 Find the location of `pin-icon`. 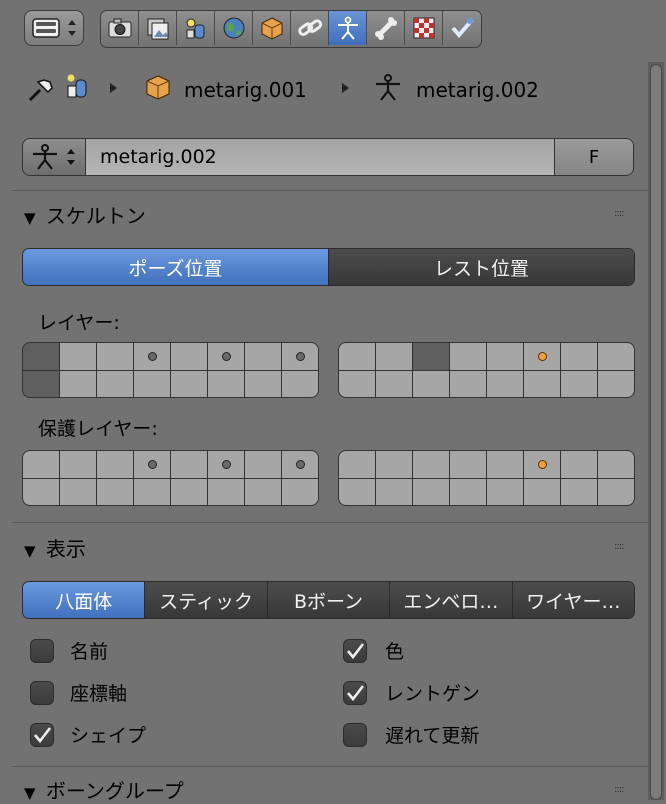

pin-icon is located at coordinates (41, 91).